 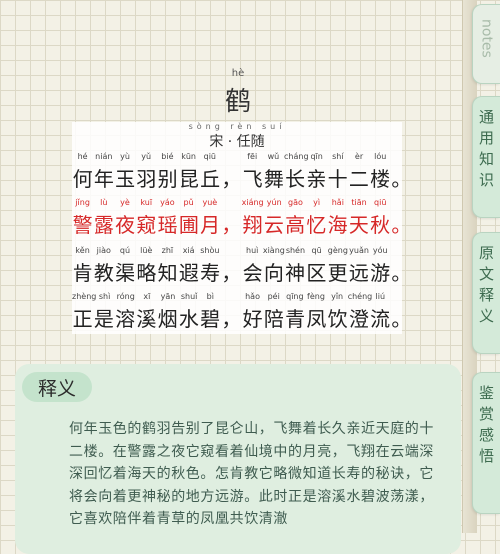 I want to click on pinyin-syllable: shí, so click(x=338, y=156).